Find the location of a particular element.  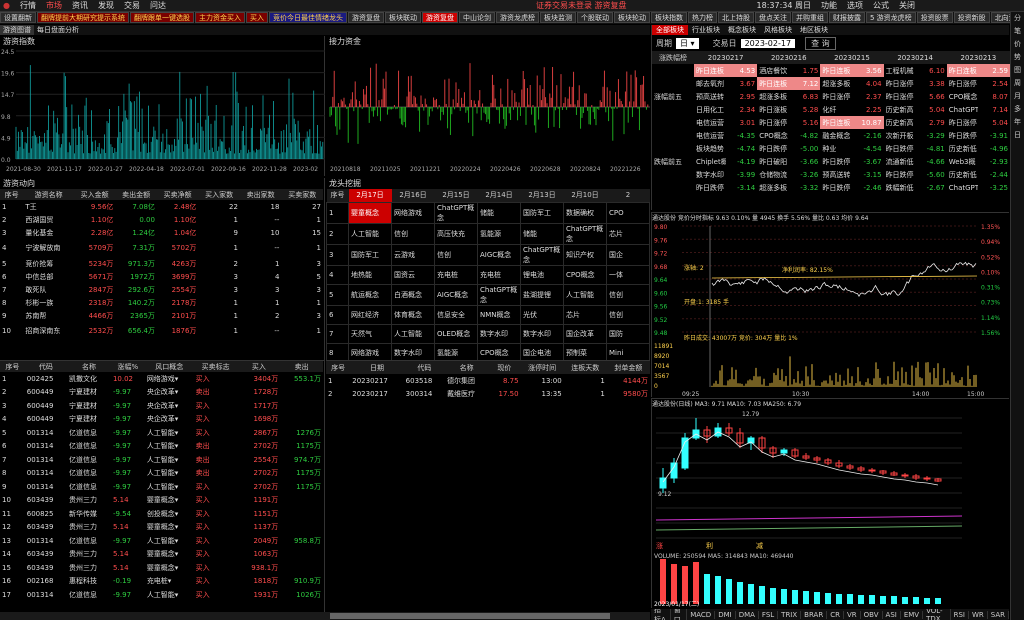

limit-col-1: 日期 is located at coordinates (376, 367).